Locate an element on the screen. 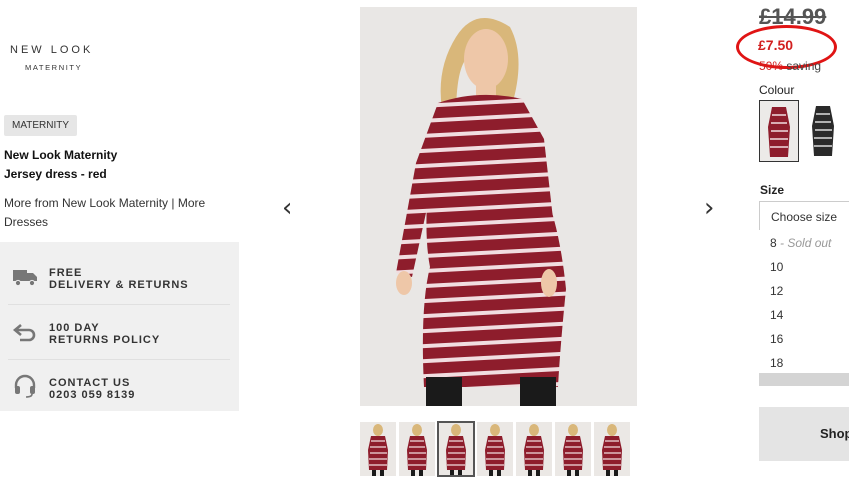  size-option: 8 - Sold out is located at coordinates (800, 243).